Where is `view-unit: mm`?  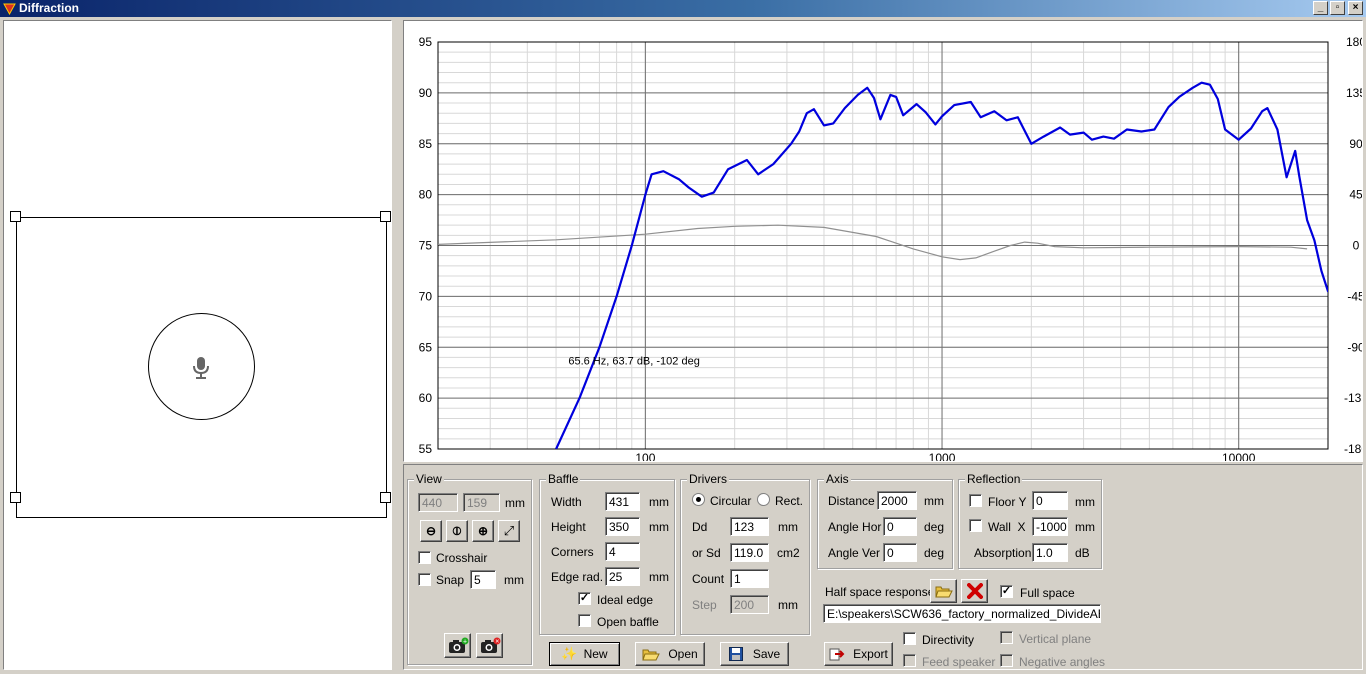 view-unit: mm is located at coordinates (515, 503).